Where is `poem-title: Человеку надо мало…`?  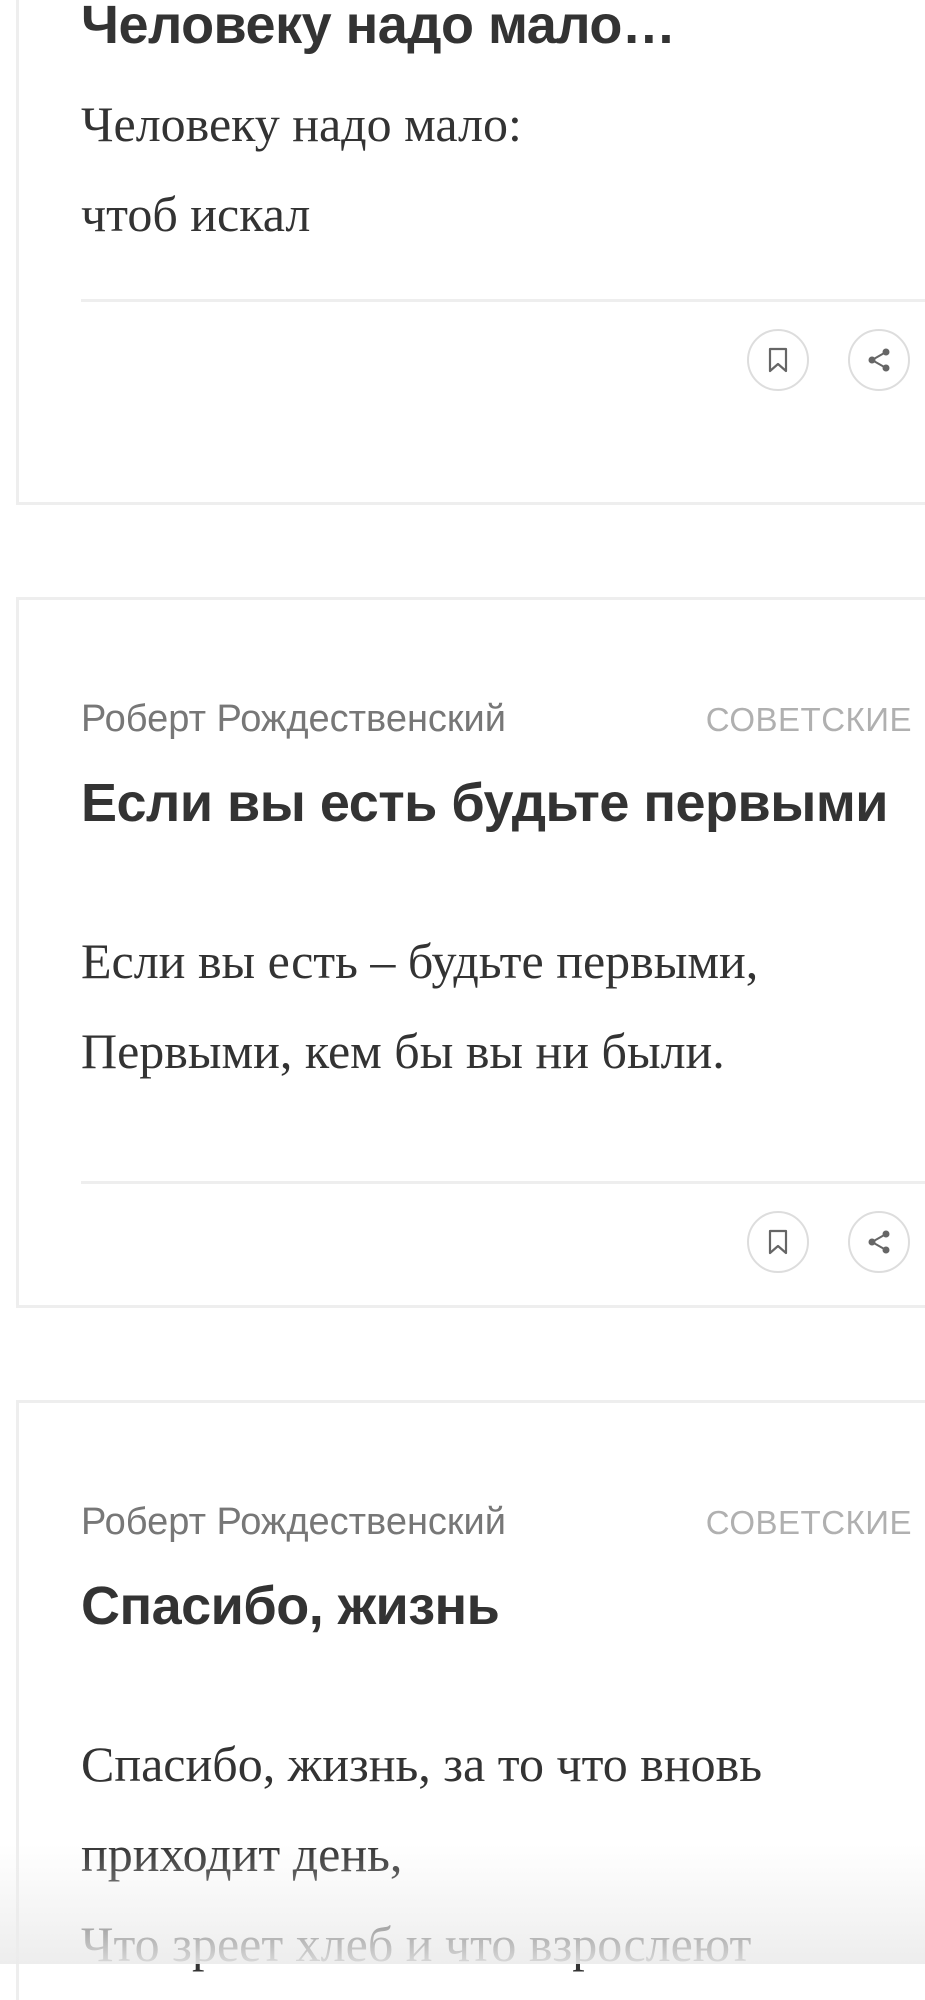
poem-title: Человеку надо мало… is located at coordinates (493, 28).